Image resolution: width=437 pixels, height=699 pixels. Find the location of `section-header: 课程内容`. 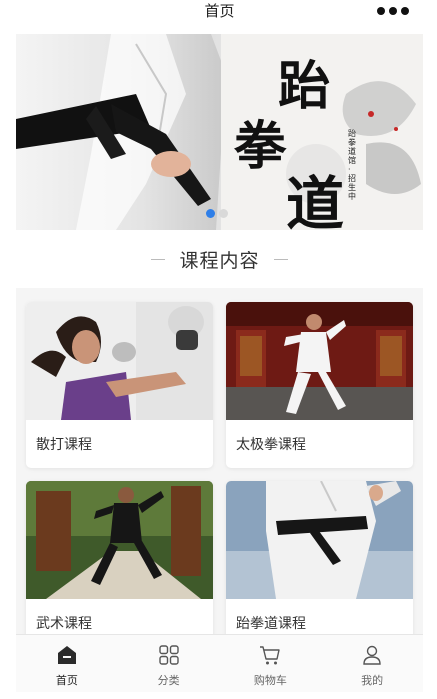

section-header: 课程内容 is located at coordinates (219, 259).